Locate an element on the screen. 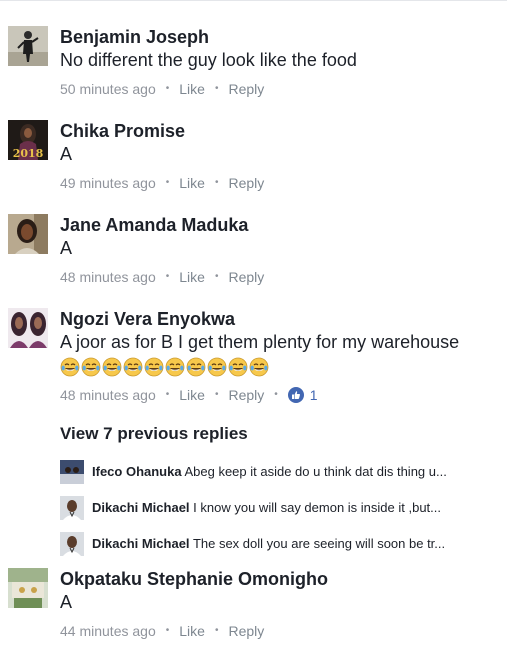 This screenshot has width=507, height=649. avatar: 2018 is located at coordinates (28, 140).